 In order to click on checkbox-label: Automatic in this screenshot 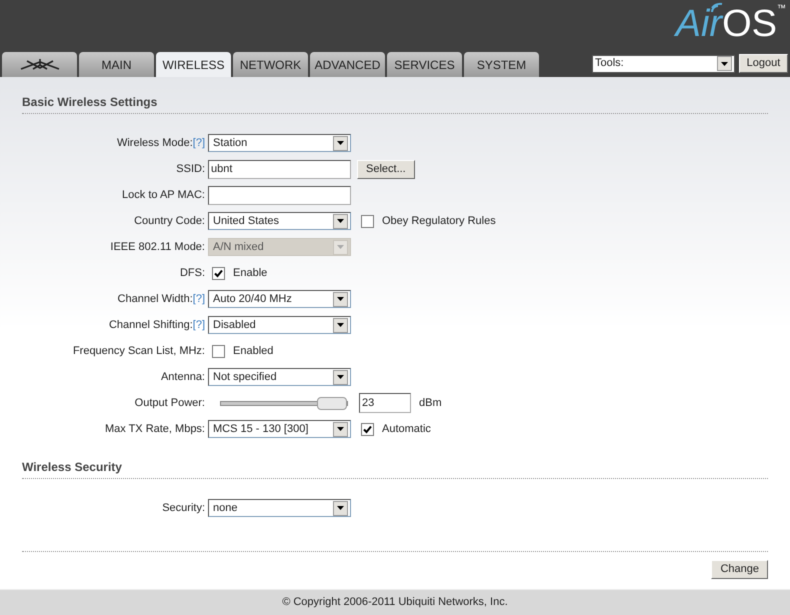, I will do `click(406, 429)`.